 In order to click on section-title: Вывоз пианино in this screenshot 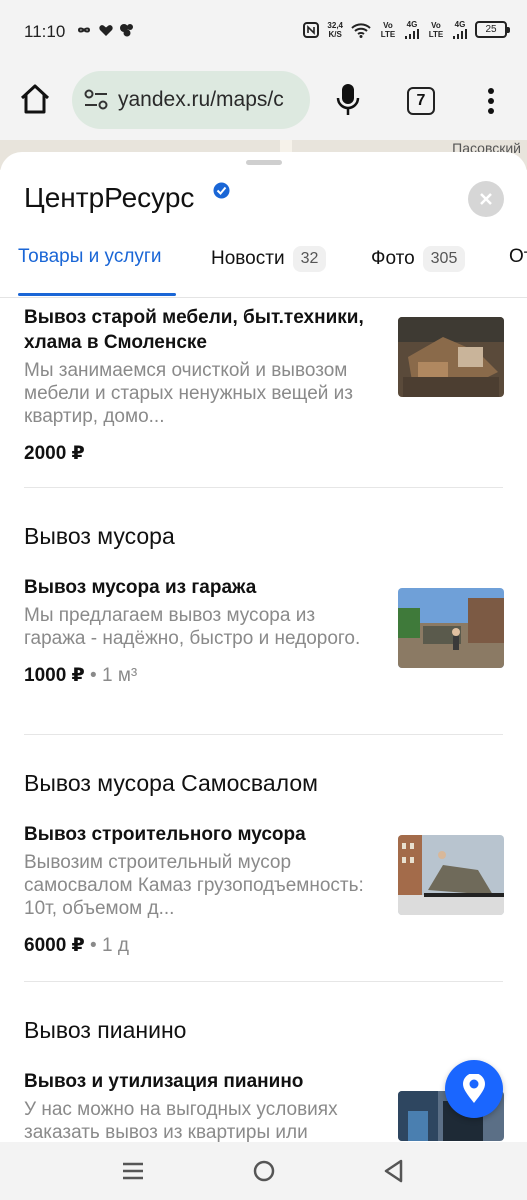, I will do `click(105, 1030)`.